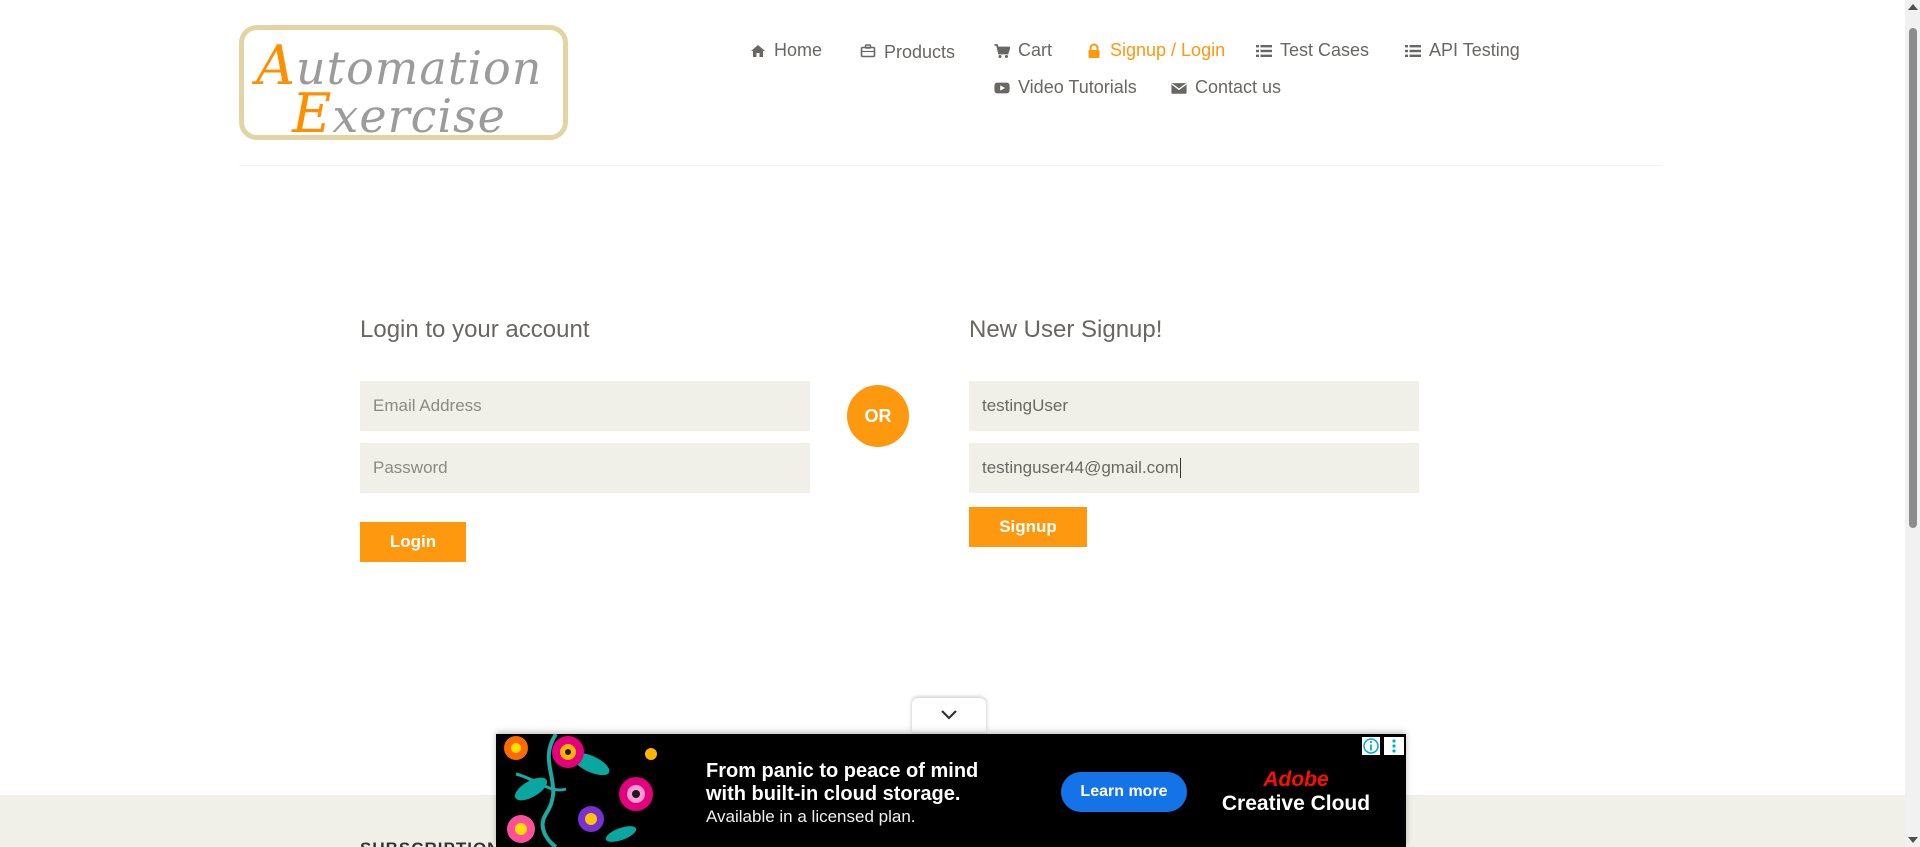 The height and width of the screenshot is (847, 1920). I want to click on home-icon, so click(758, 50).